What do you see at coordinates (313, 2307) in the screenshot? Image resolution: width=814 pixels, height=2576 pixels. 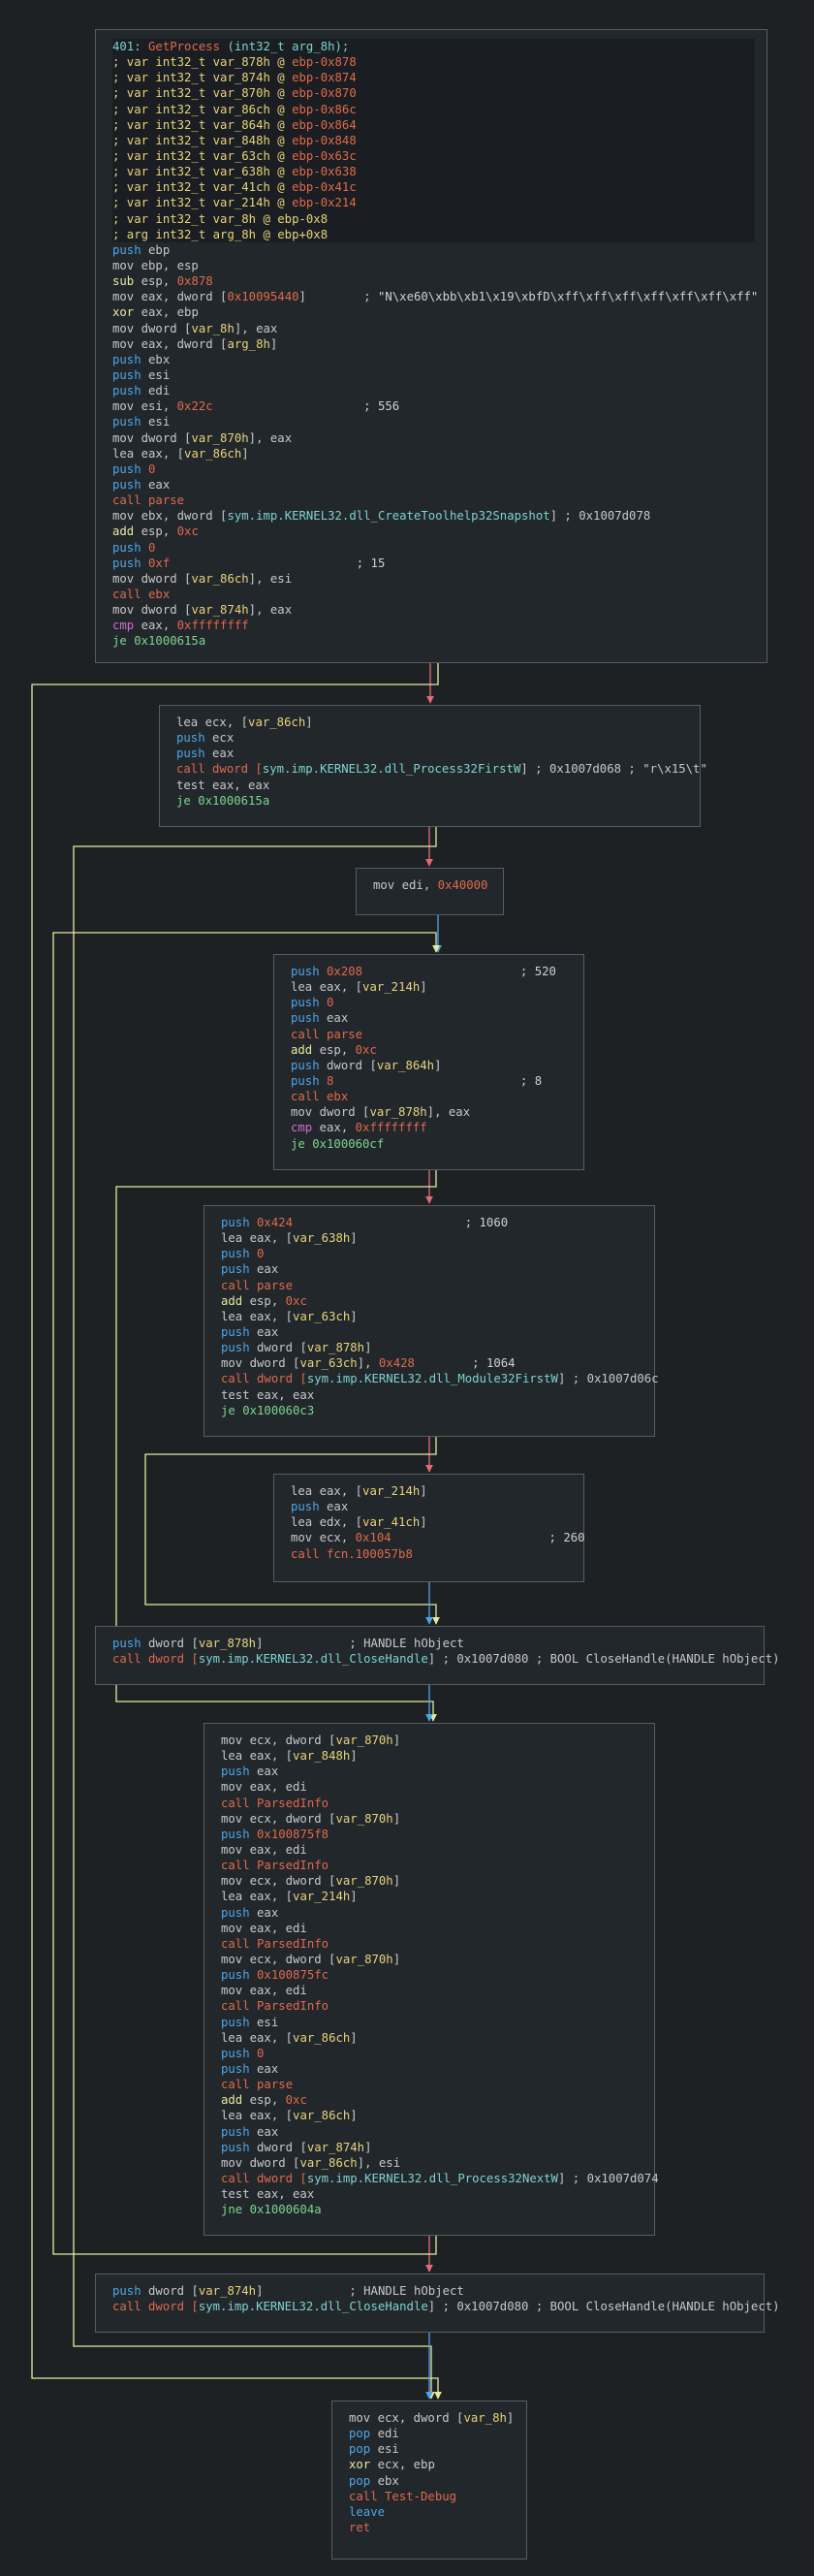 I see `code-token: sym.imp.KERNEL32.dll_CloseHandle` at bounding box center [313, 2307].